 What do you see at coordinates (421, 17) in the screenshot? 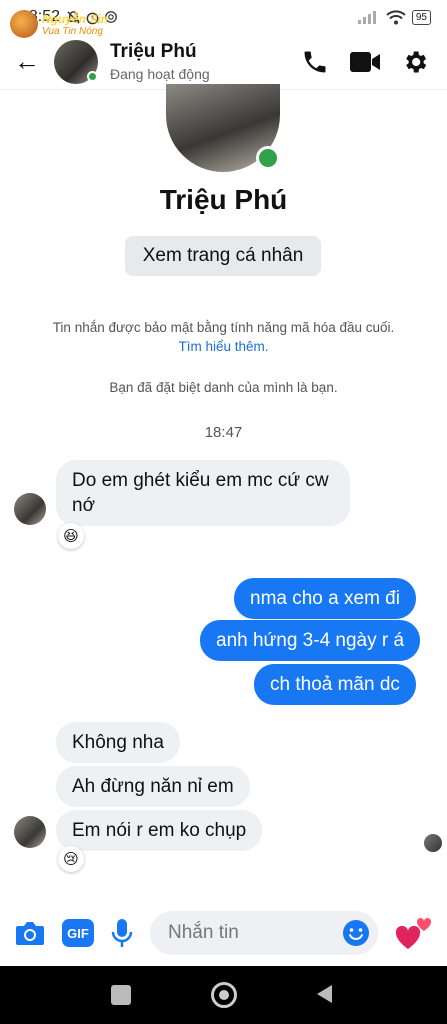
I see `battery-icon: 95` at bounding box center [421, 17].